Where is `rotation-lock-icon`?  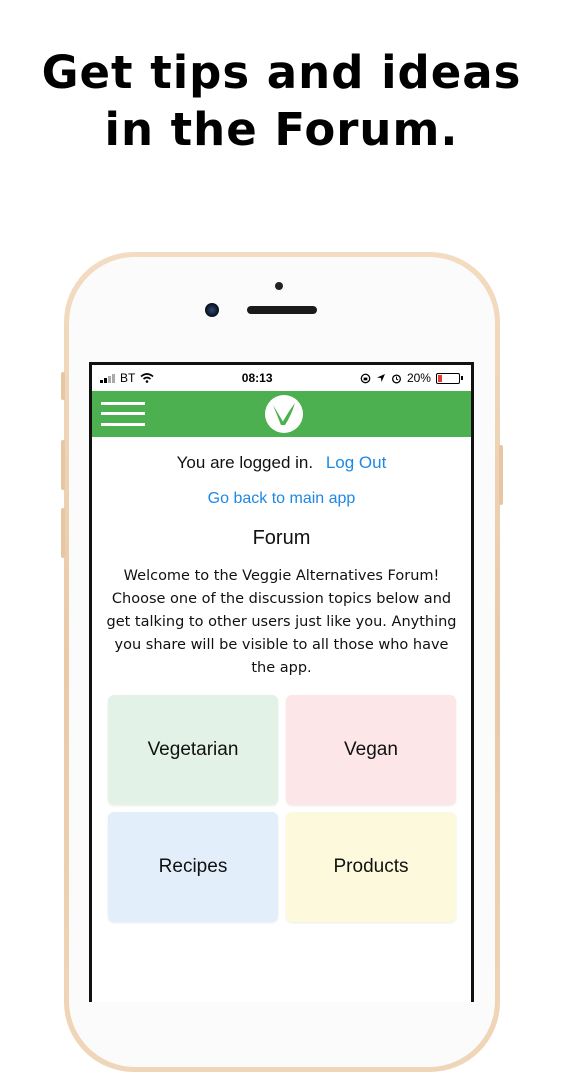 rotation-lock-icon is located at coordinates (365, 378).